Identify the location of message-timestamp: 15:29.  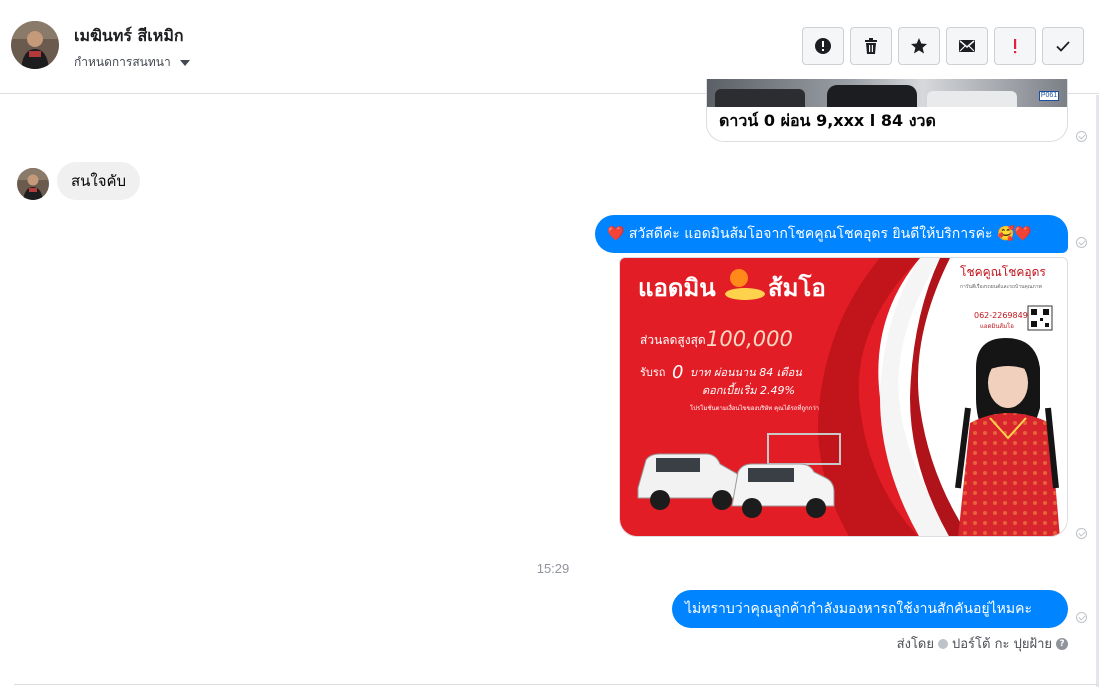
(553, 568).